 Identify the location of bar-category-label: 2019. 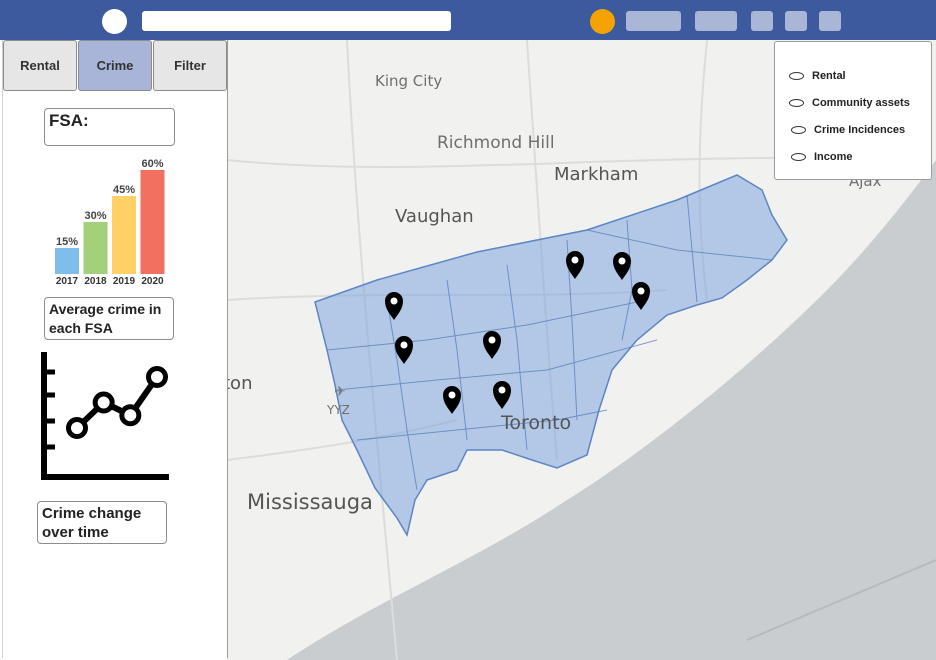
(124, 281).